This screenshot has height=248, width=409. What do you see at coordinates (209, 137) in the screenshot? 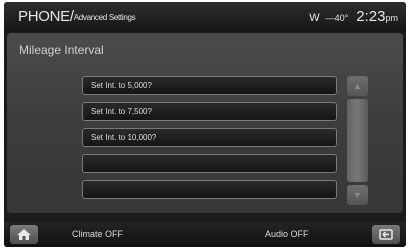
I see `option-set-interval-10000: Set Int. to 10,000?` at bounding box center [209, 137].